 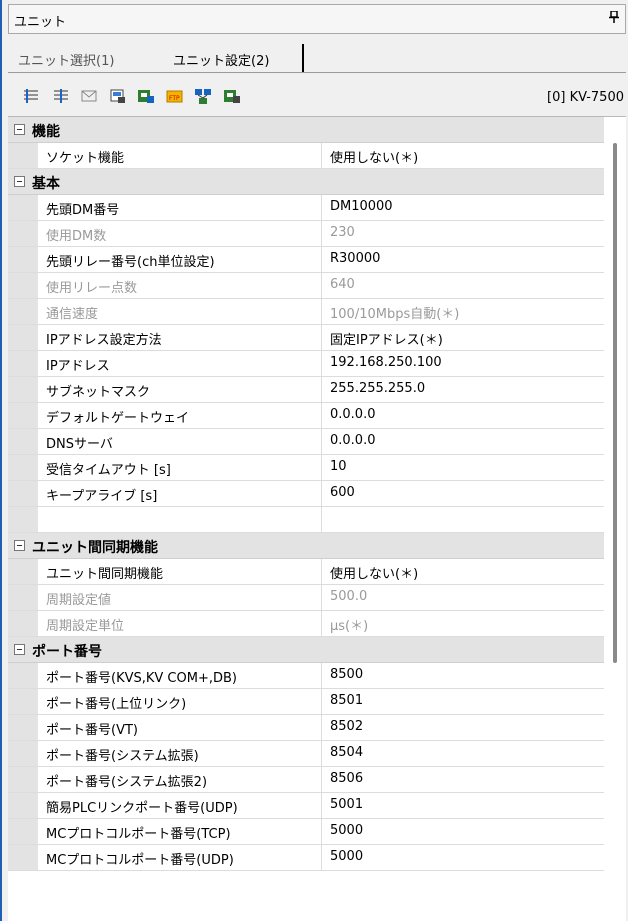 I want to click on property-name: ポート番号(システム拡張), so click(x=180, y=753).